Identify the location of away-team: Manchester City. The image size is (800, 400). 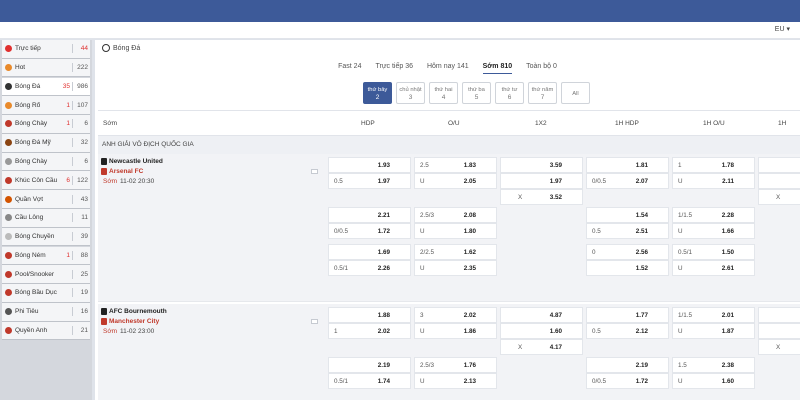
(130, 321).